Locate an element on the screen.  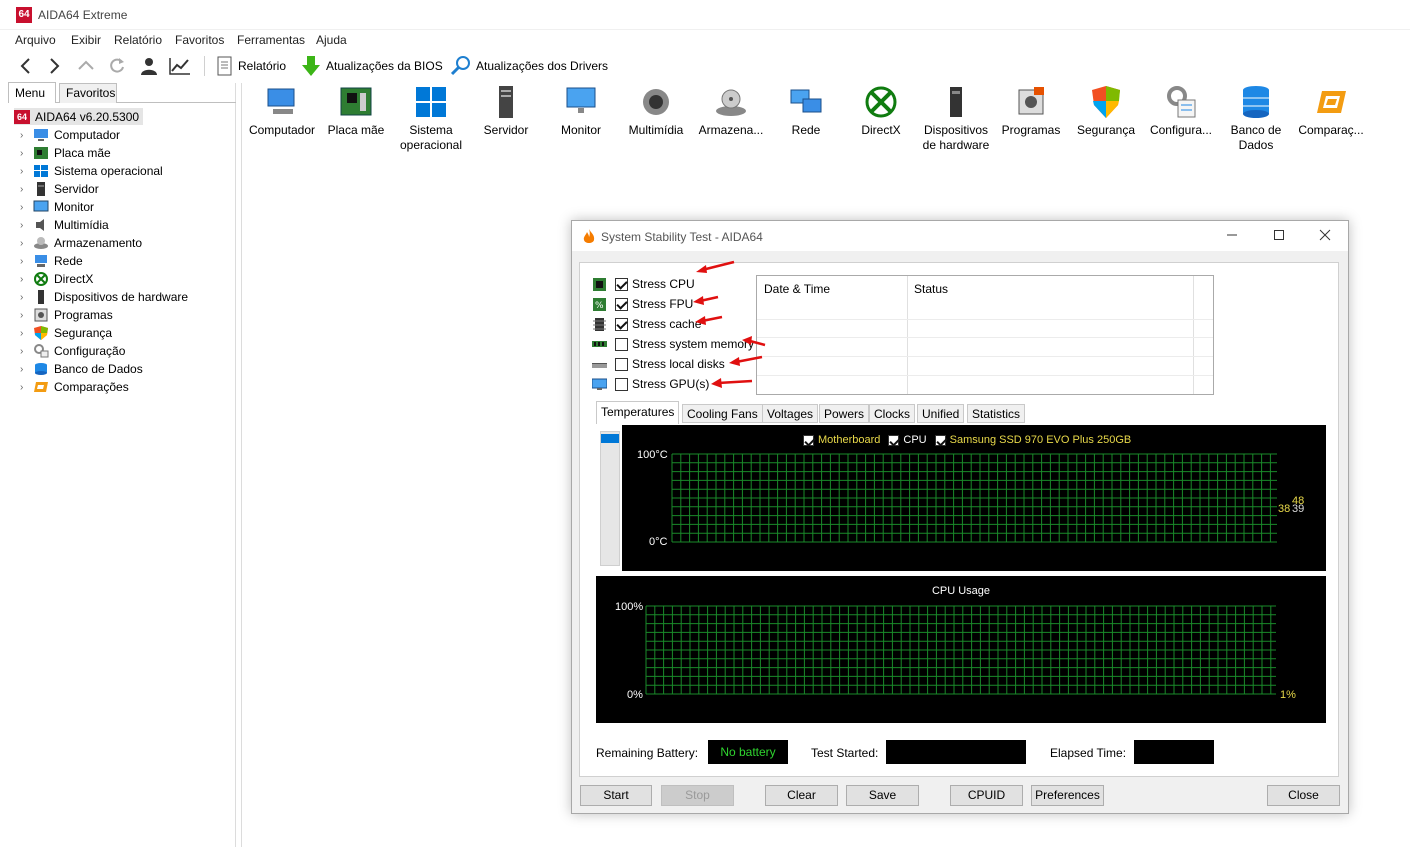
category-seguranca: Segurança is located at coordinates (1106, 110).